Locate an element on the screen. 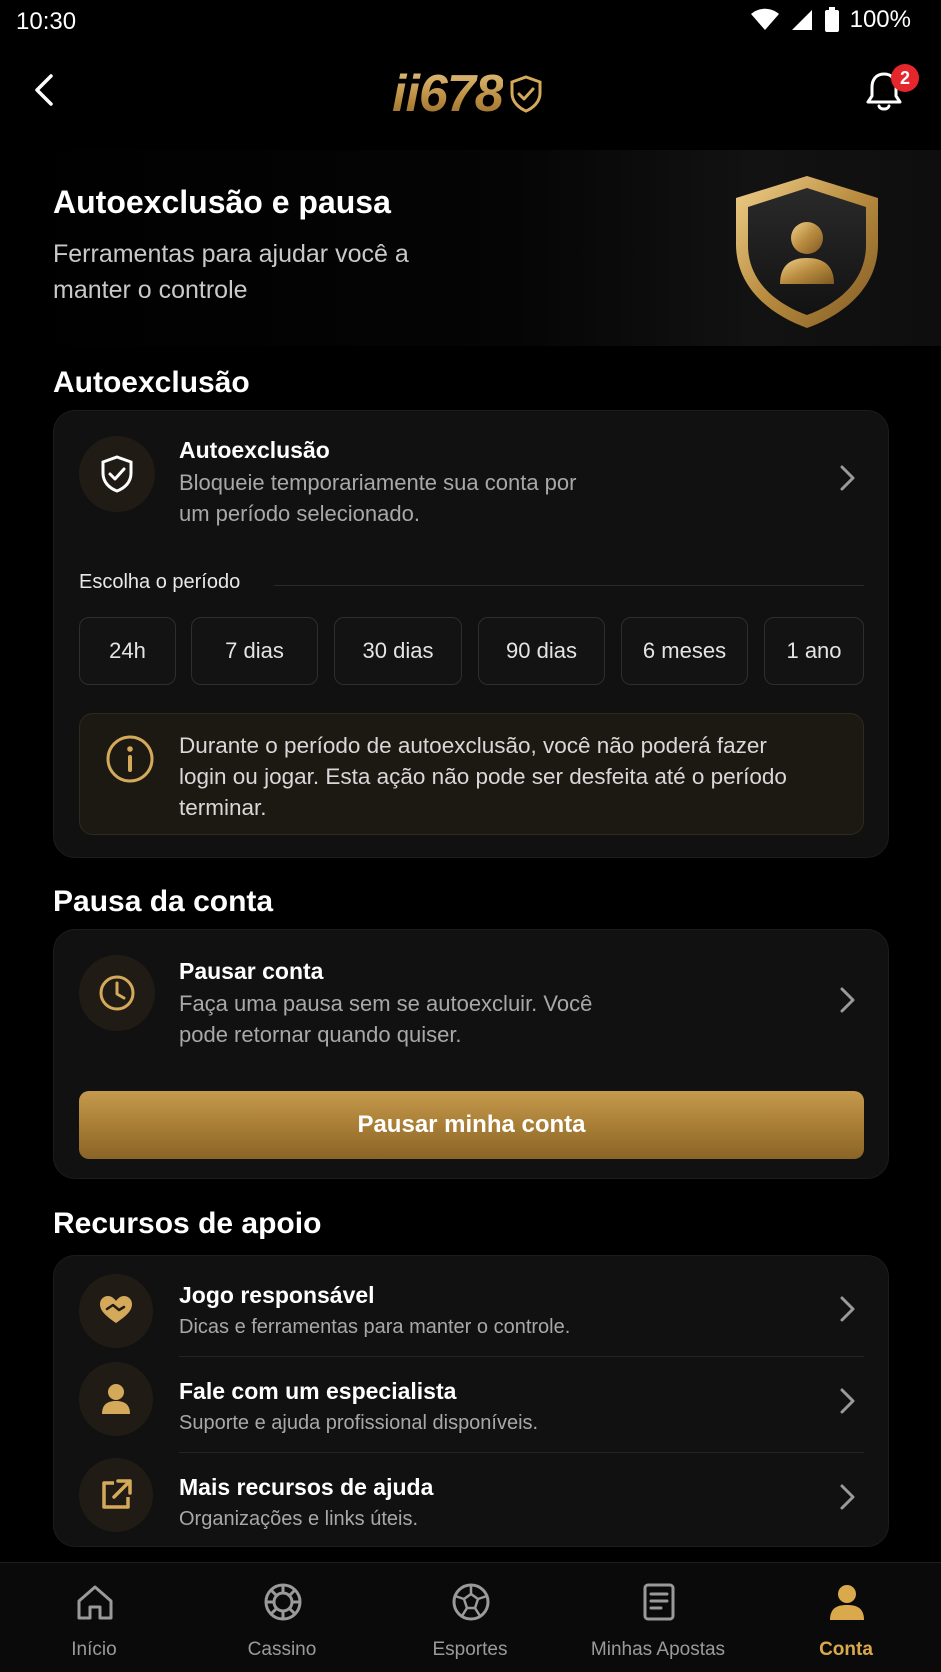  nav-label: Cassino is located at coordinates (282, 1649).